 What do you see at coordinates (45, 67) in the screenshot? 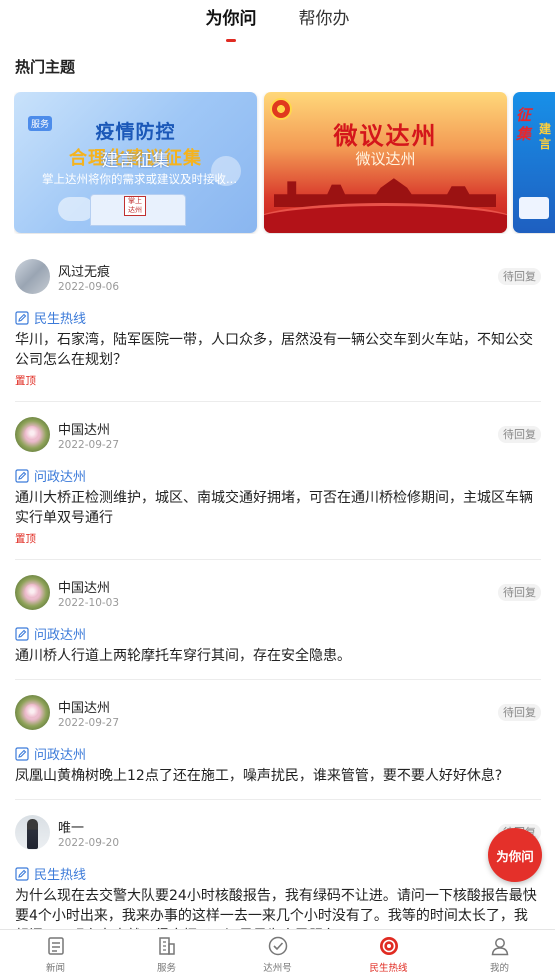
I see `hot-topics-title: 热门主题` at bounding box center [45, 67].